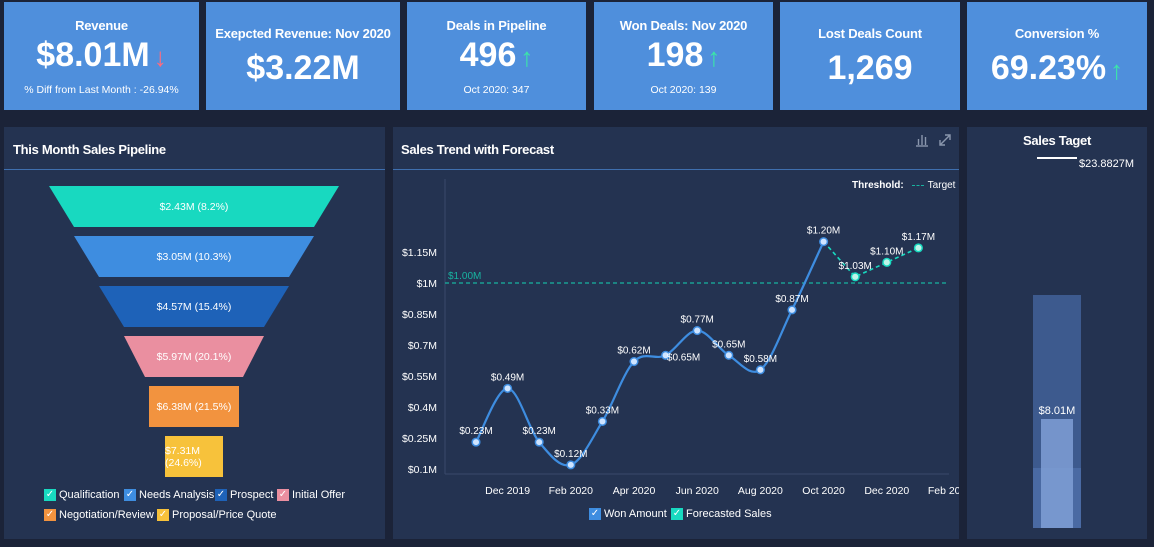 The height and width of the screenshot is (547, 1154). Describe the element at coordinates (635, 514) in the screenshot. I see `legend-label: Won Amount` at that location.